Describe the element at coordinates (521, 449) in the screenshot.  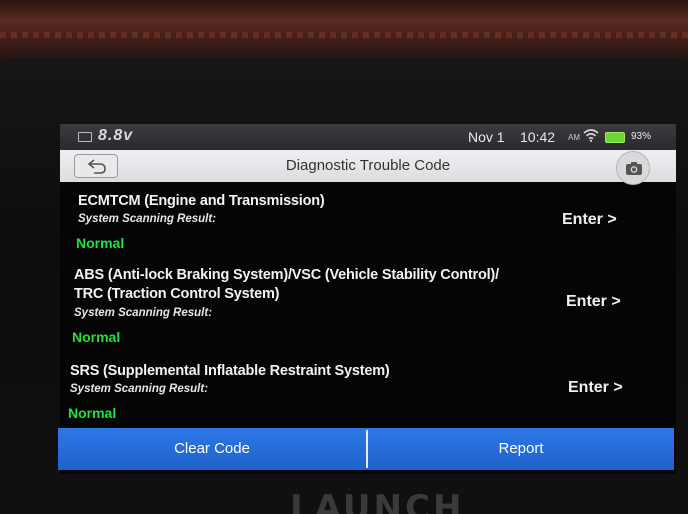
I see `report-button: Report` at that location.